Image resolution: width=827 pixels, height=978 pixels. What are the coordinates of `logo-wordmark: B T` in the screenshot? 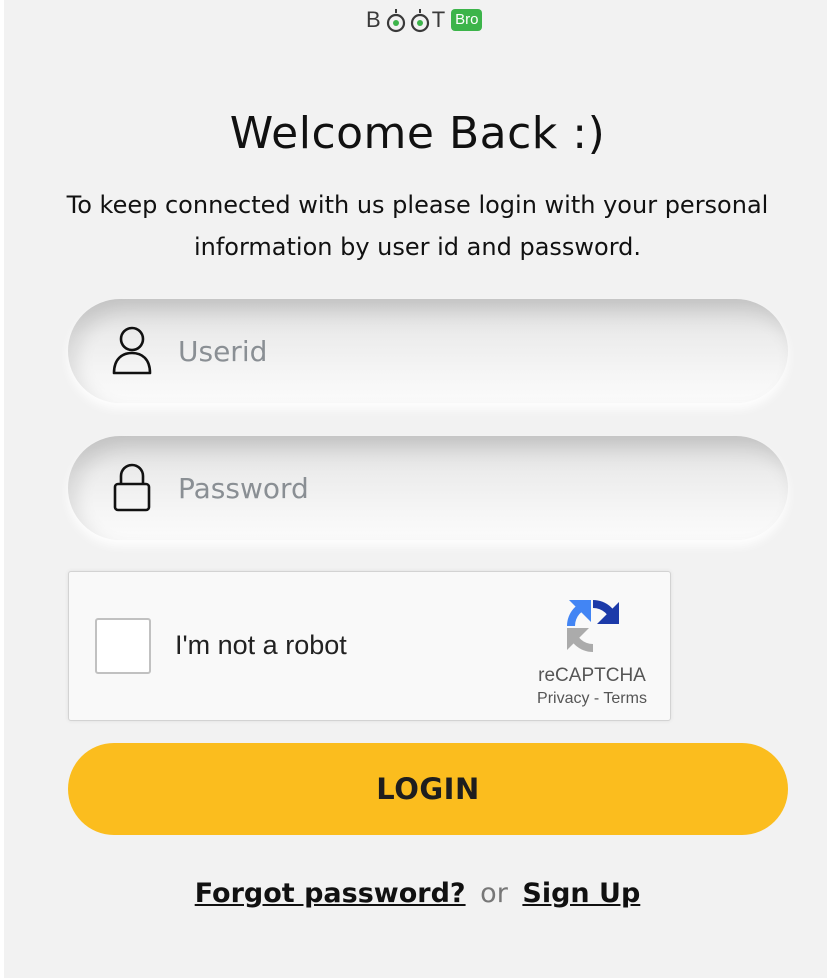 It's located at (407, 20).